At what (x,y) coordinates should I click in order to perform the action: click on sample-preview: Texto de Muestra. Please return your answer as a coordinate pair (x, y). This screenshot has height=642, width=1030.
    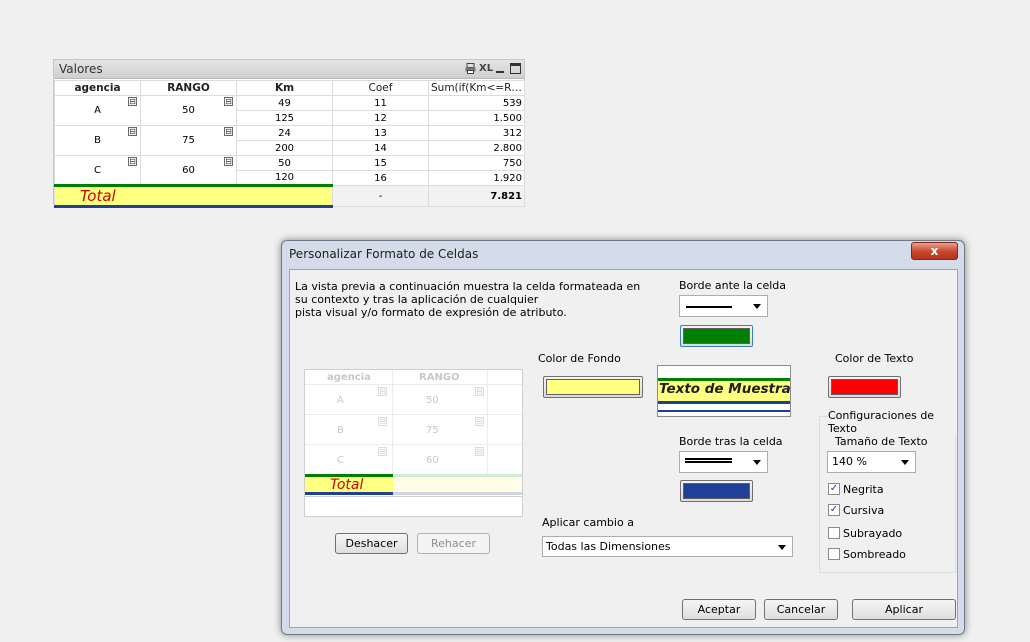
    Looking at the image, I should click on (724, 391).